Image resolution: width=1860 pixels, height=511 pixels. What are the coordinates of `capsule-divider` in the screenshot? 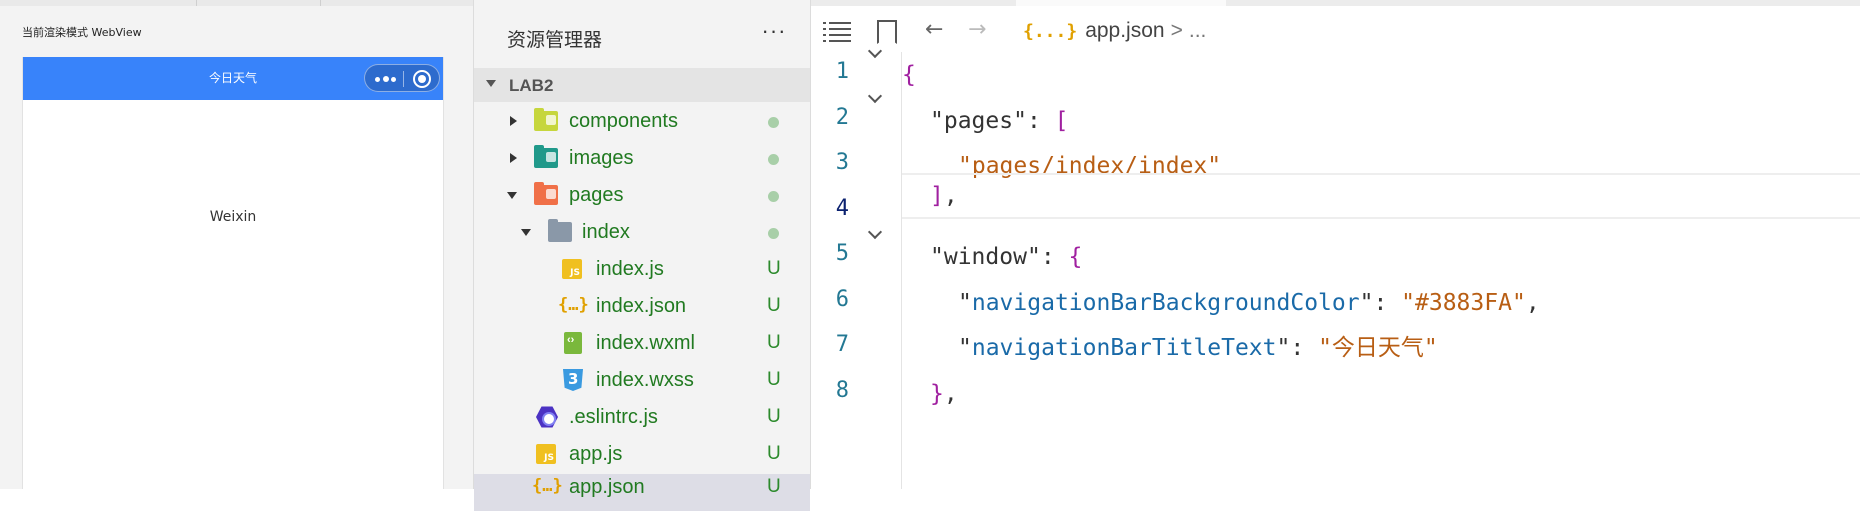 It's located at (403, 79).